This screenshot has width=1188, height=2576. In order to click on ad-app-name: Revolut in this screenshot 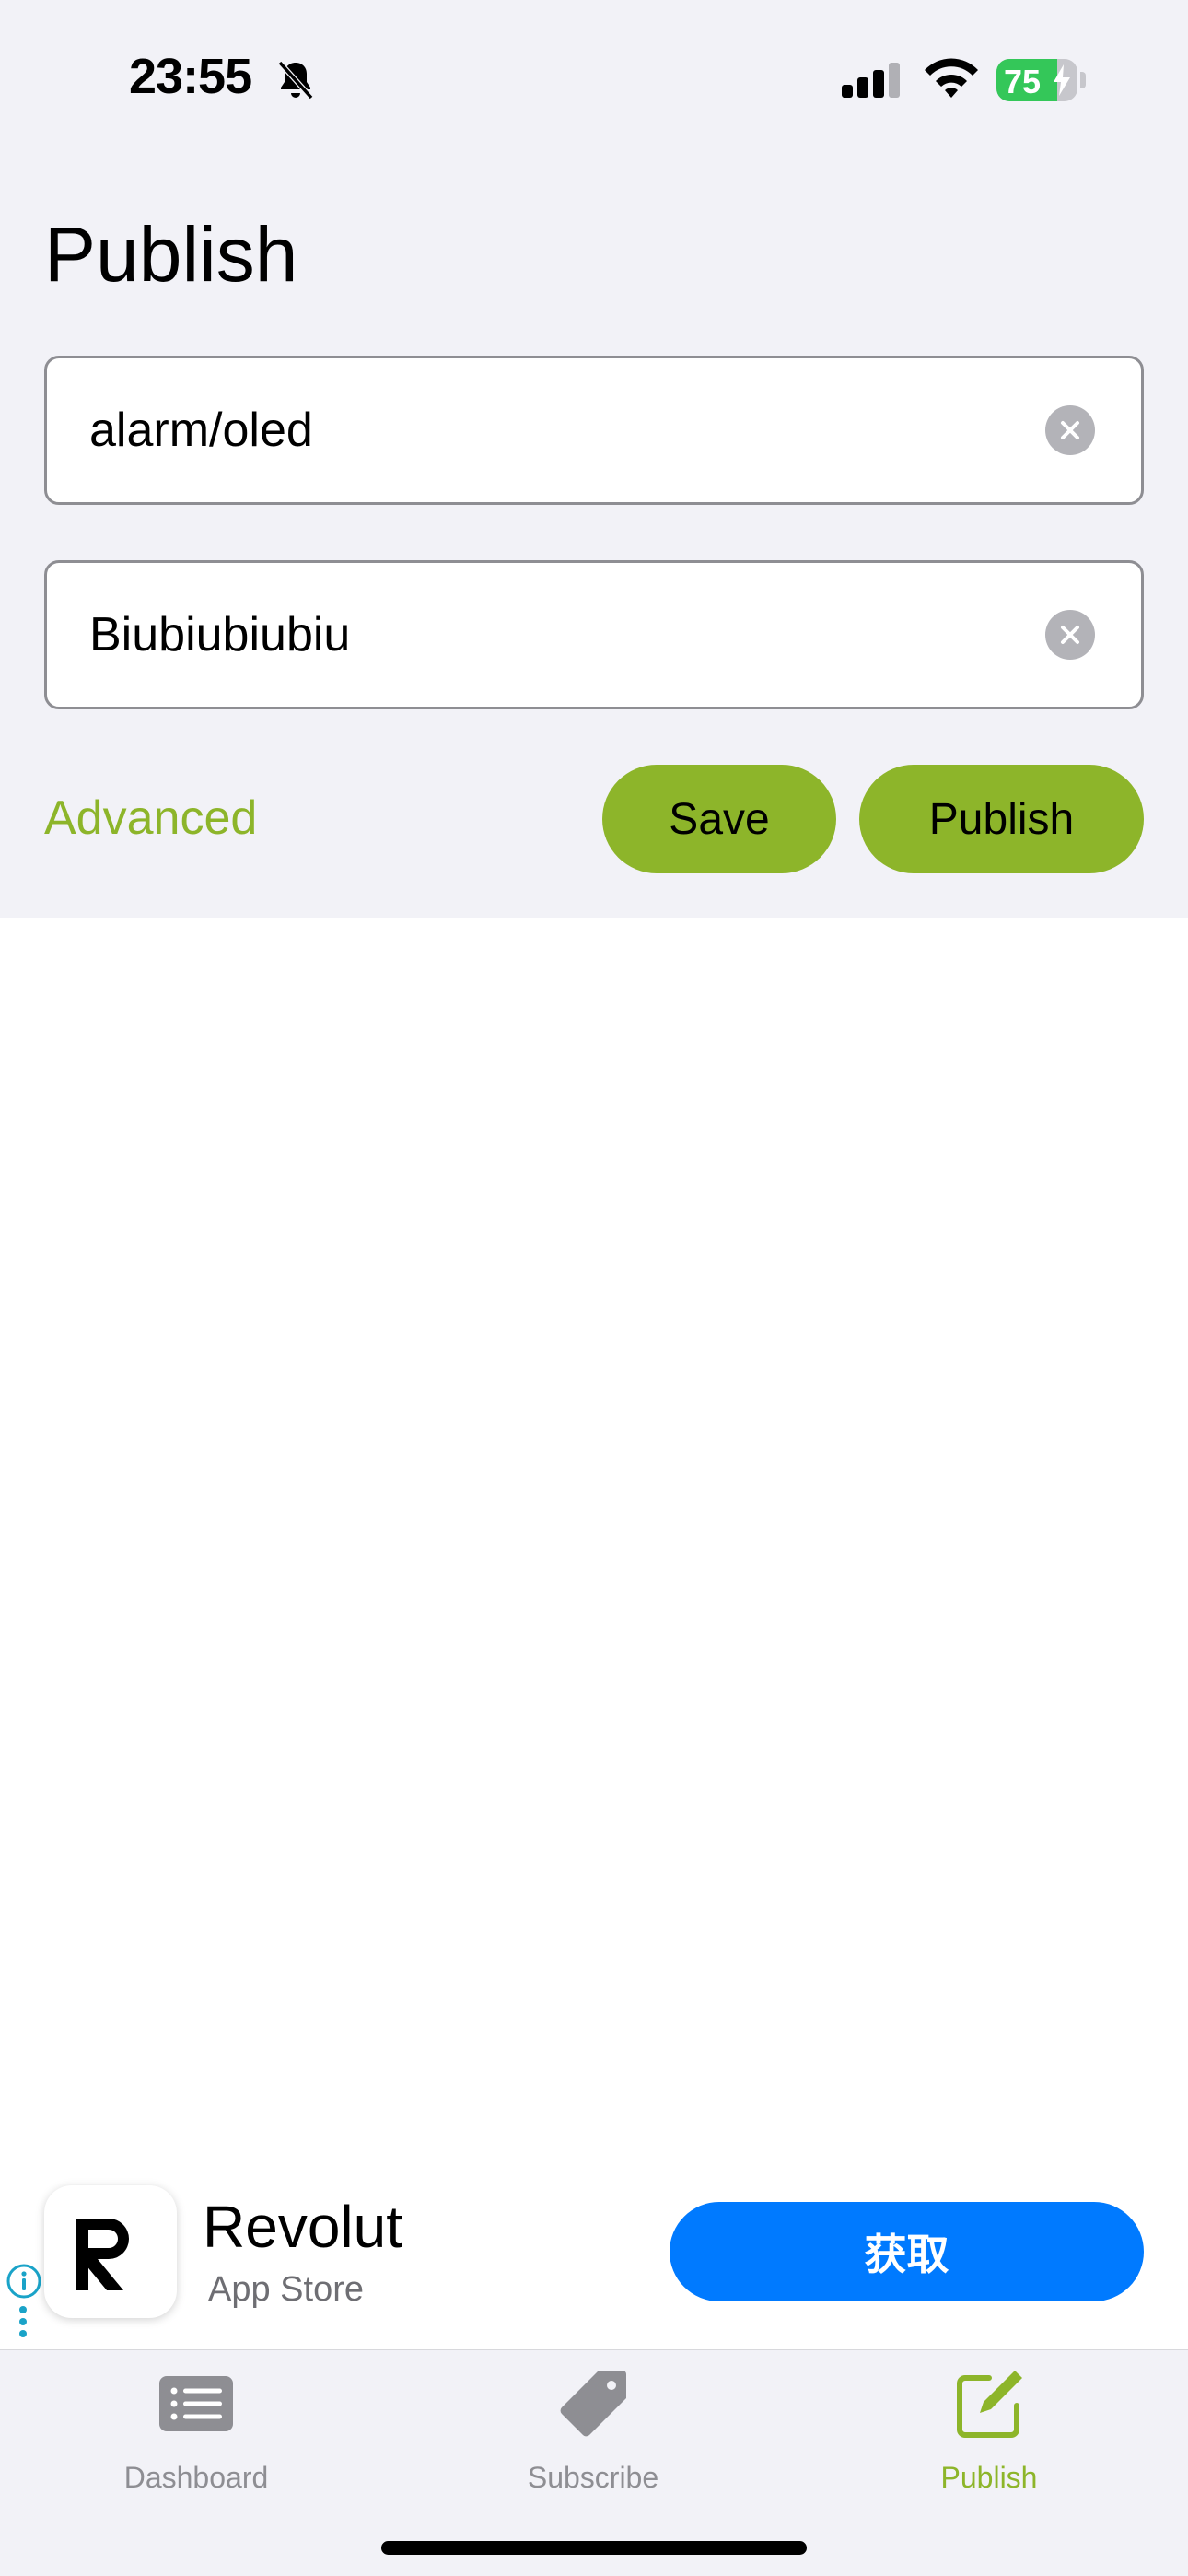, I will do `click(302, 2227)`.